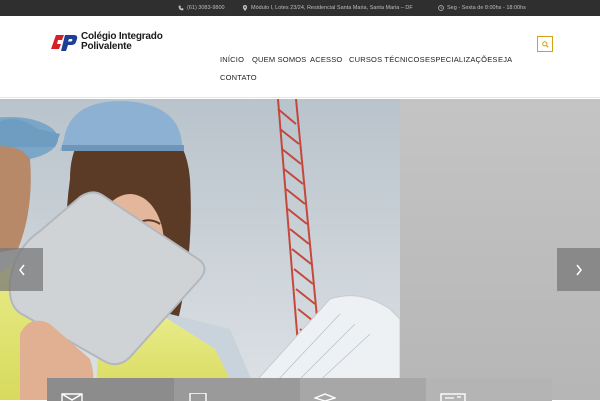  What do you see at coordinates (326, 59) in the screenshot?
I see `nav-item-acesso: ACESSO` at bounding box center [326, 59].